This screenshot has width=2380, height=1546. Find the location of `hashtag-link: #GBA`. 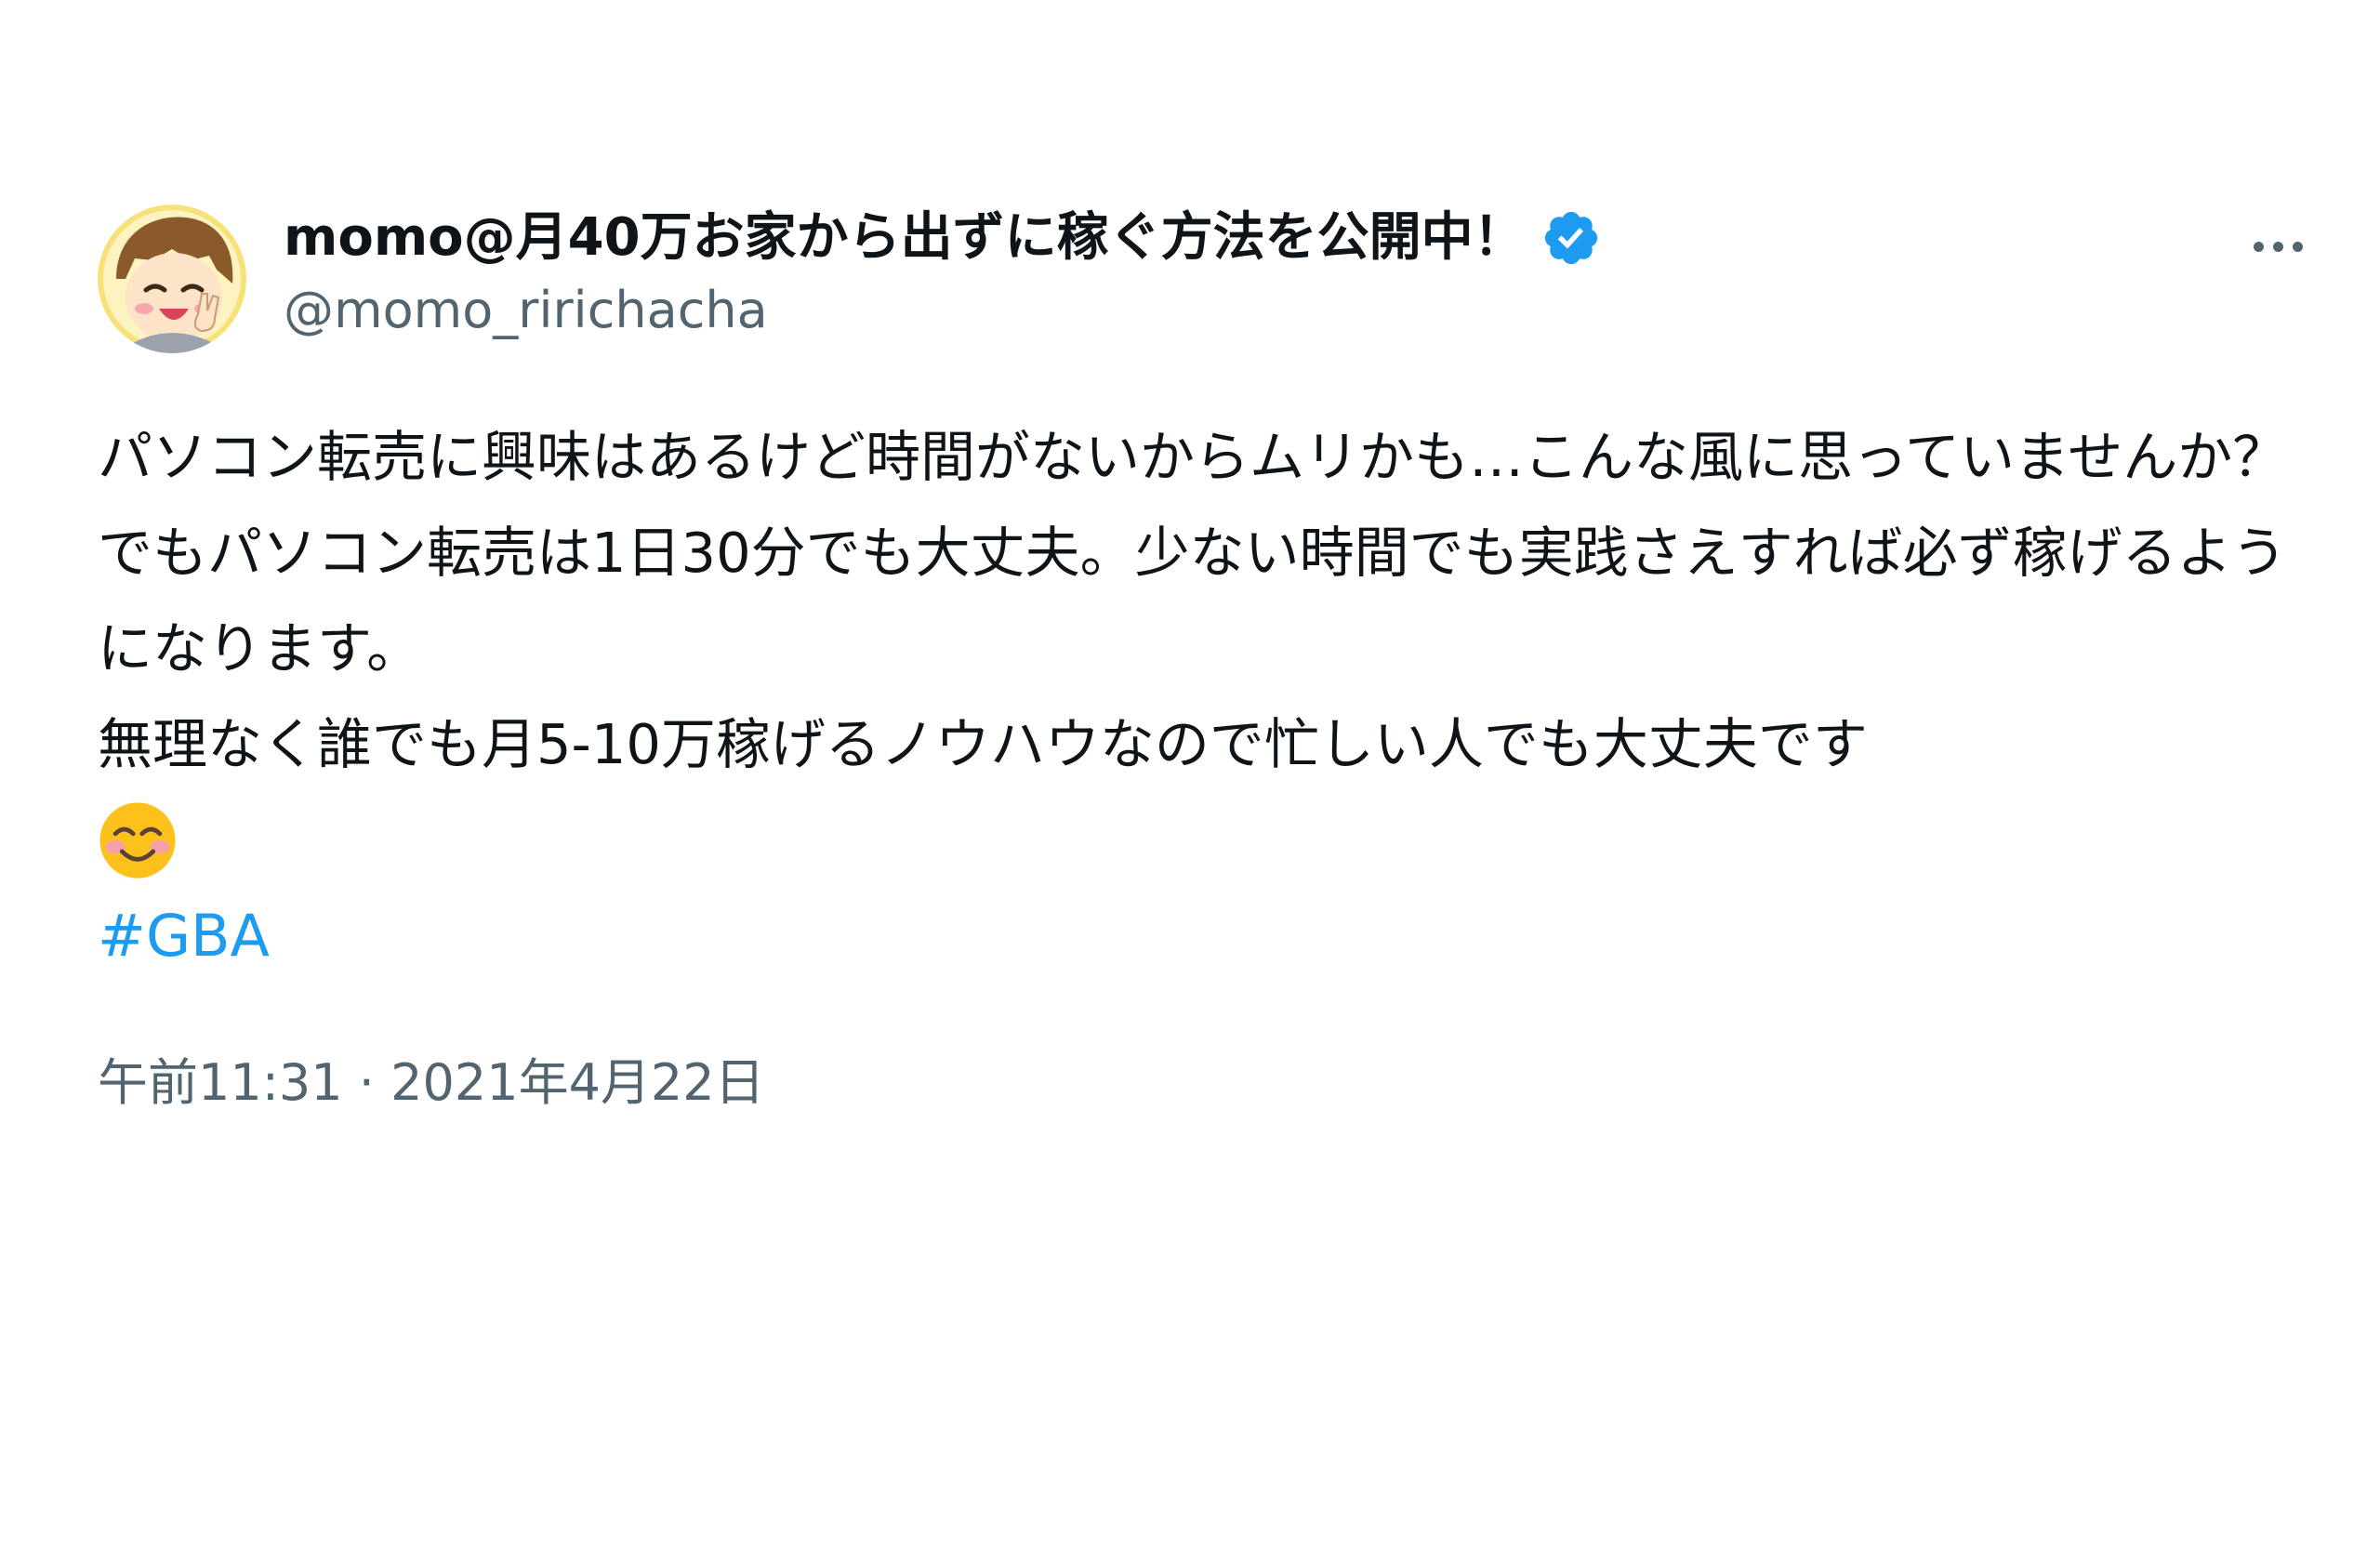

hashtag-link: #GBA is located at coordinates (184, 936).